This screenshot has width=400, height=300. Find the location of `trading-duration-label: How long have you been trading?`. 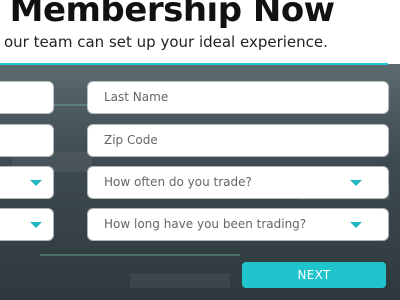

trading-duration-label: How long have you been trading? is located at coordinates (205, 224).